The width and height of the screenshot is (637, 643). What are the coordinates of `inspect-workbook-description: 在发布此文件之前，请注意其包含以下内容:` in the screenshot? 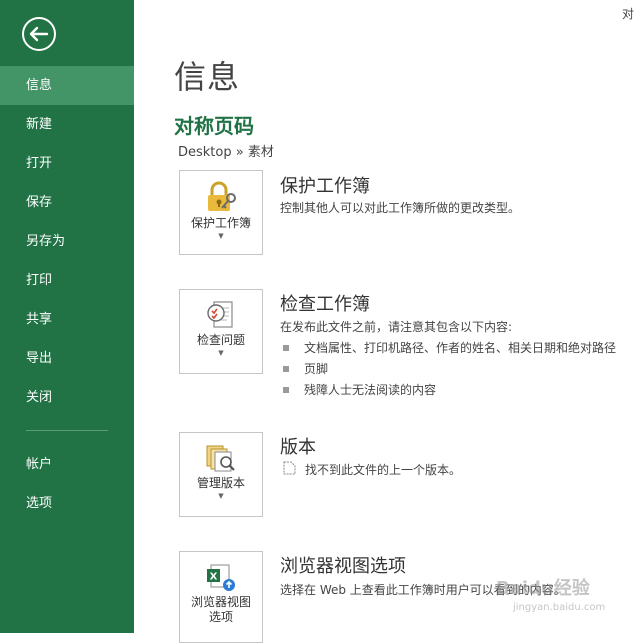 It's located at (396, 327).